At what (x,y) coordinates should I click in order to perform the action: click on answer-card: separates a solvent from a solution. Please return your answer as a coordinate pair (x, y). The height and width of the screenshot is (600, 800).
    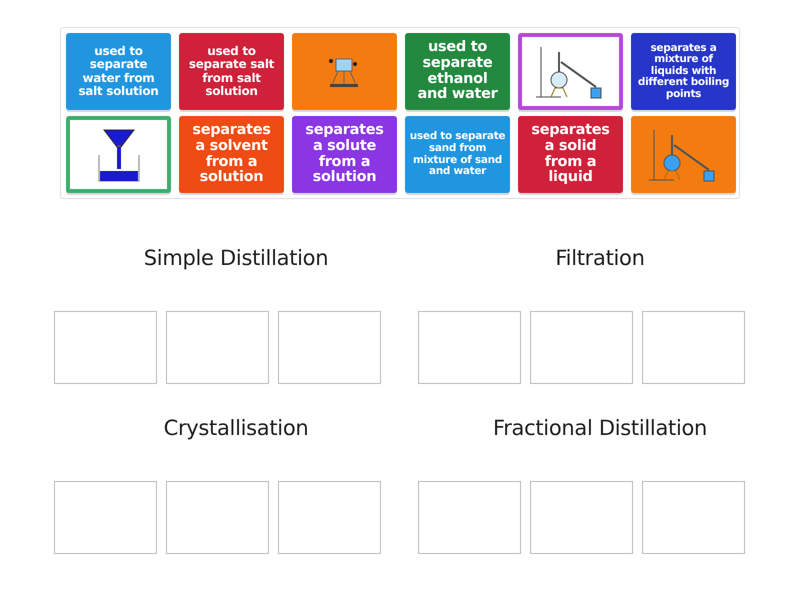
    Looking at the image, I should click on (231, 154).